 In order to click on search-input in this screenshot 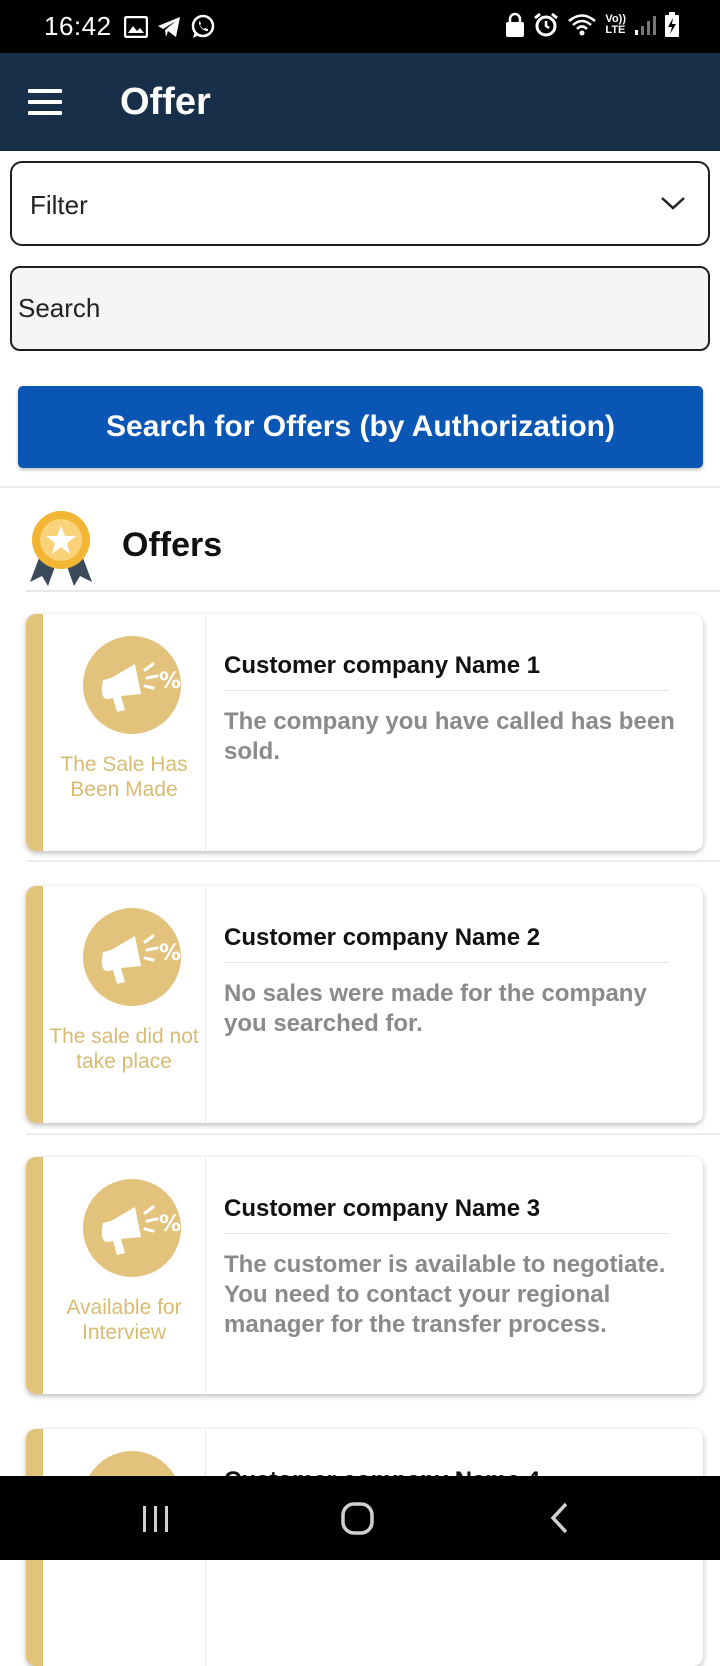, I will do `click(360, 308)`.